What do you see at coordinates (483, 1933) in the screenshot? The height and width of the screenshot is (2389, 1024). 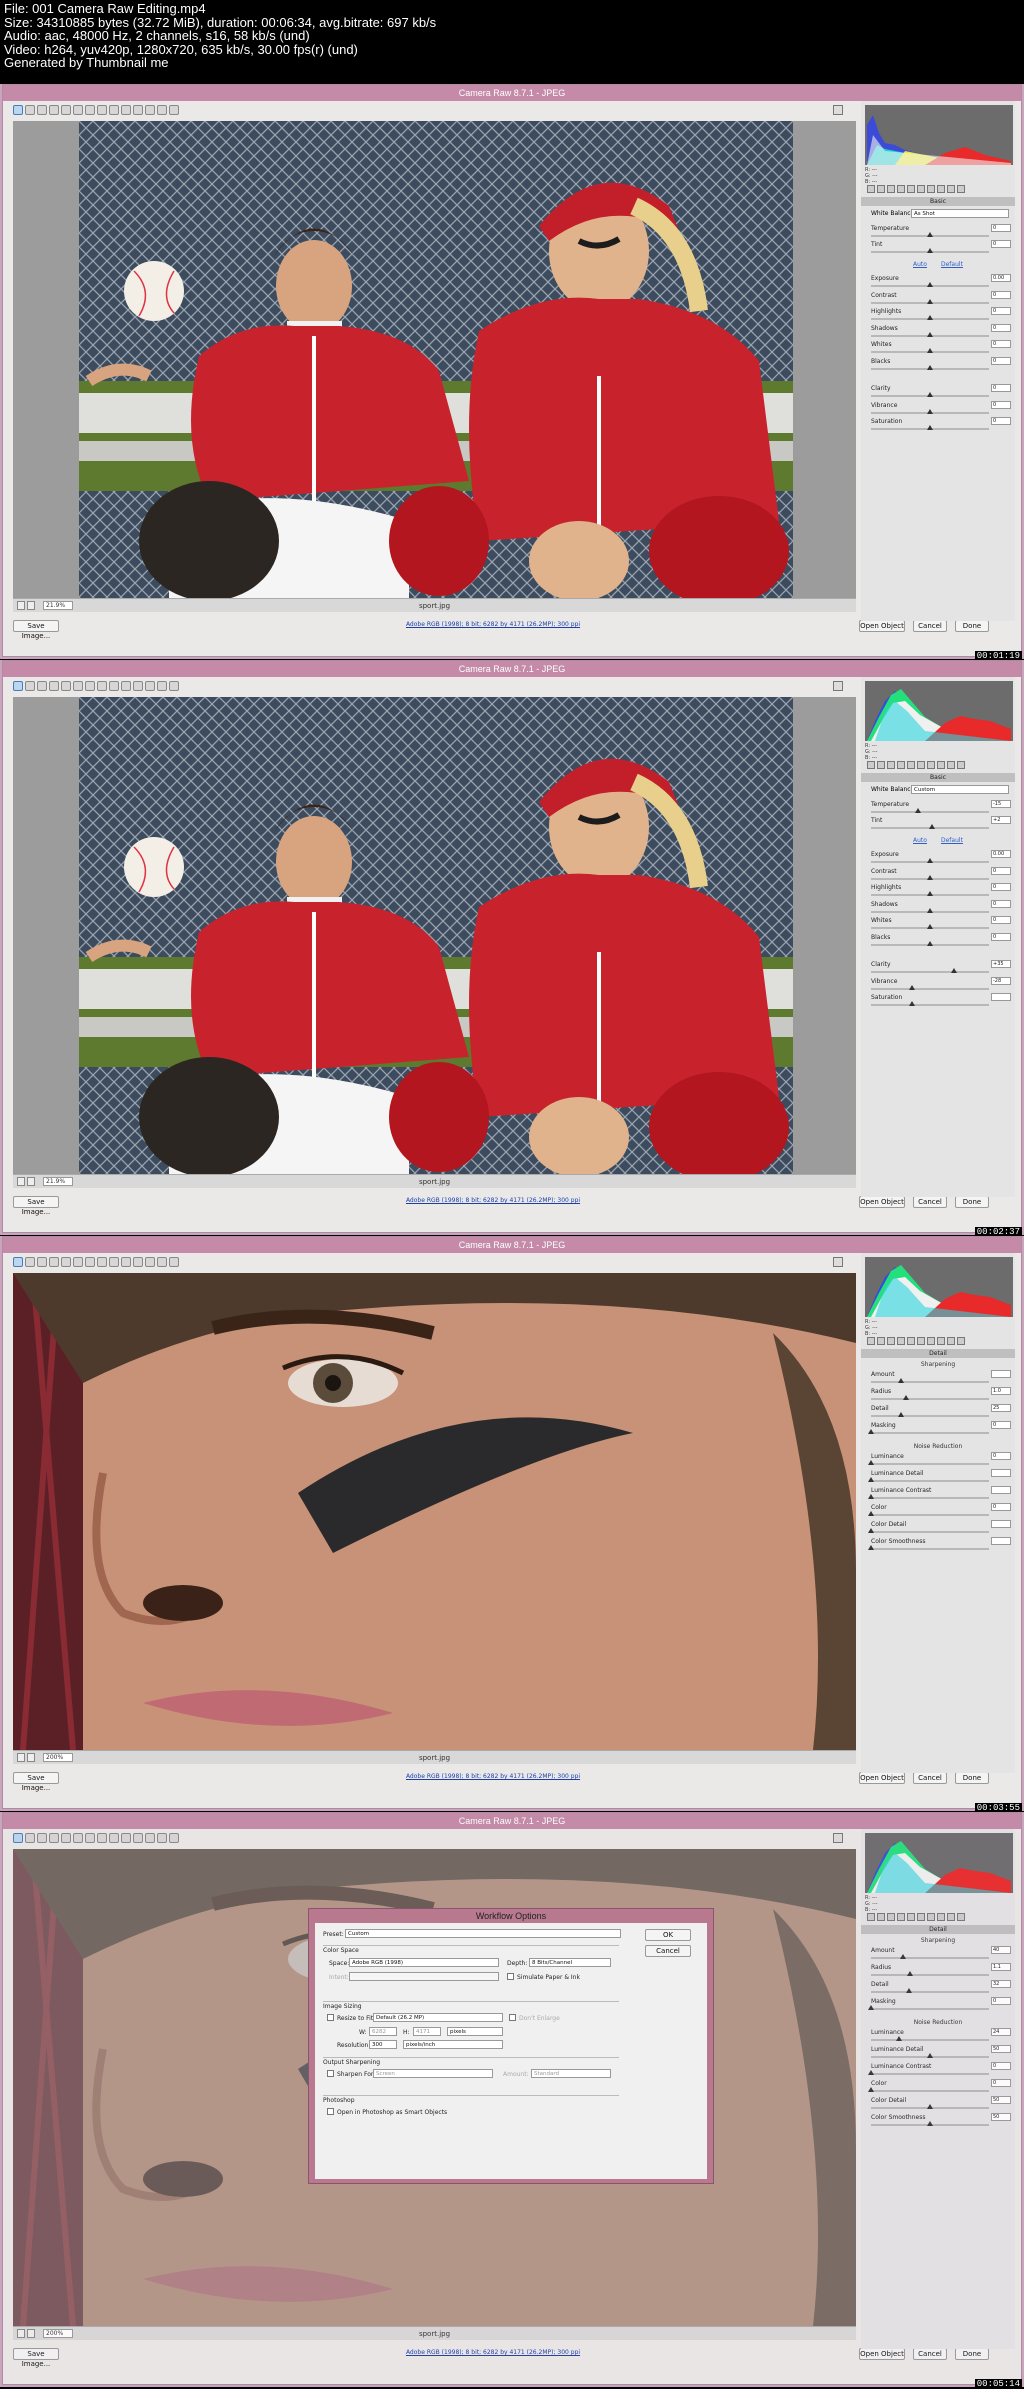 I see `preset-select: Custom` at bounding box center [483, 1933].